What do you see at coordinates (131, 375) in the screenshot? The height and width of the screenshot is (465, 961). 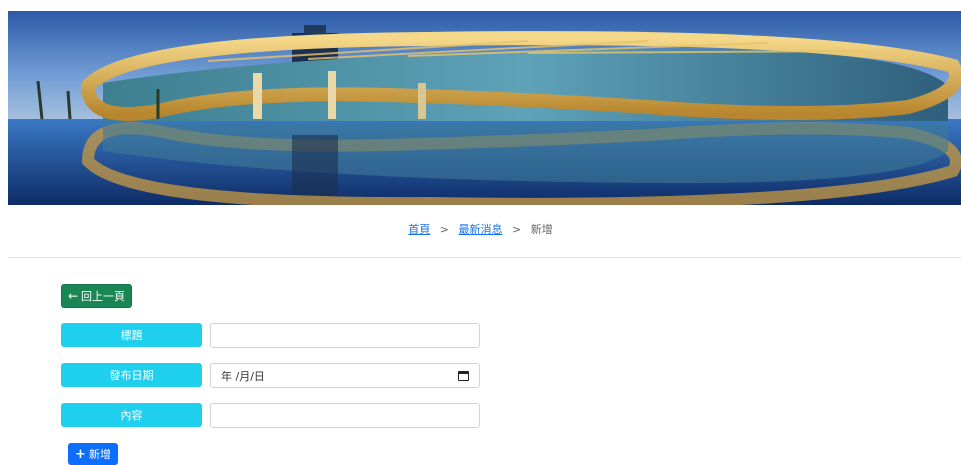 I see `date-label: 發布日期` at bounding box center [131, 375].